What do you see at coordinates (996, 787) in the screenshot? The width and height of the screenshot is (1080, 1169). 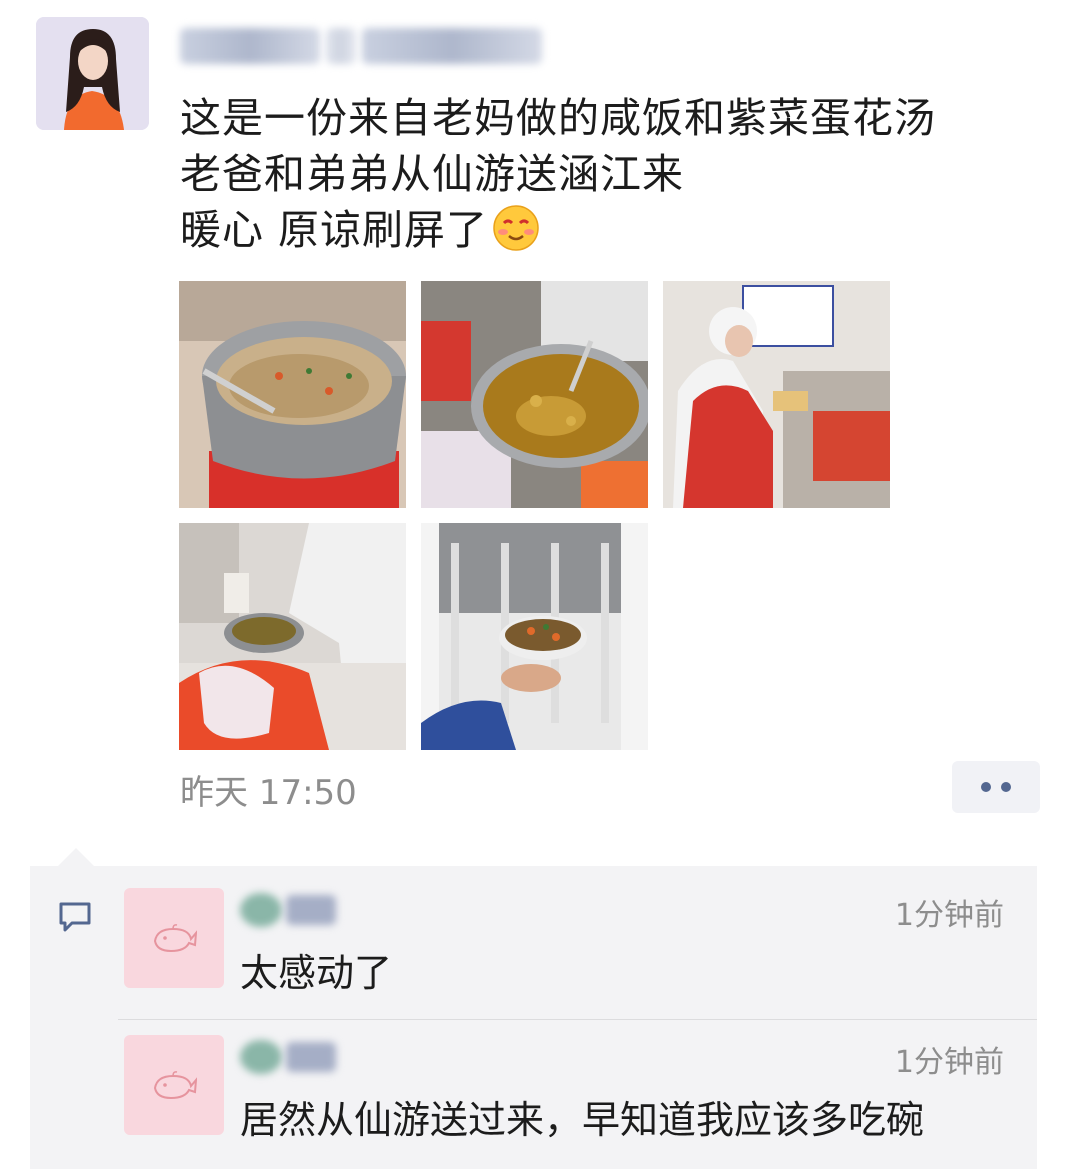 I see `more-actions-button` at bounding box center [996, 787].